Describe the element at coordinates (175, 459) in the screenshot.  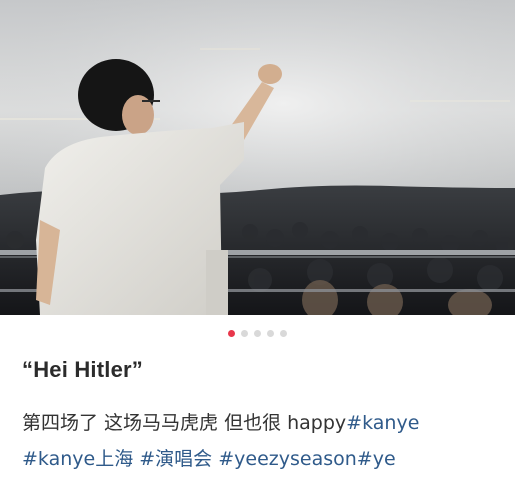
I see `hashtag-concert: #演唱会` at that location.